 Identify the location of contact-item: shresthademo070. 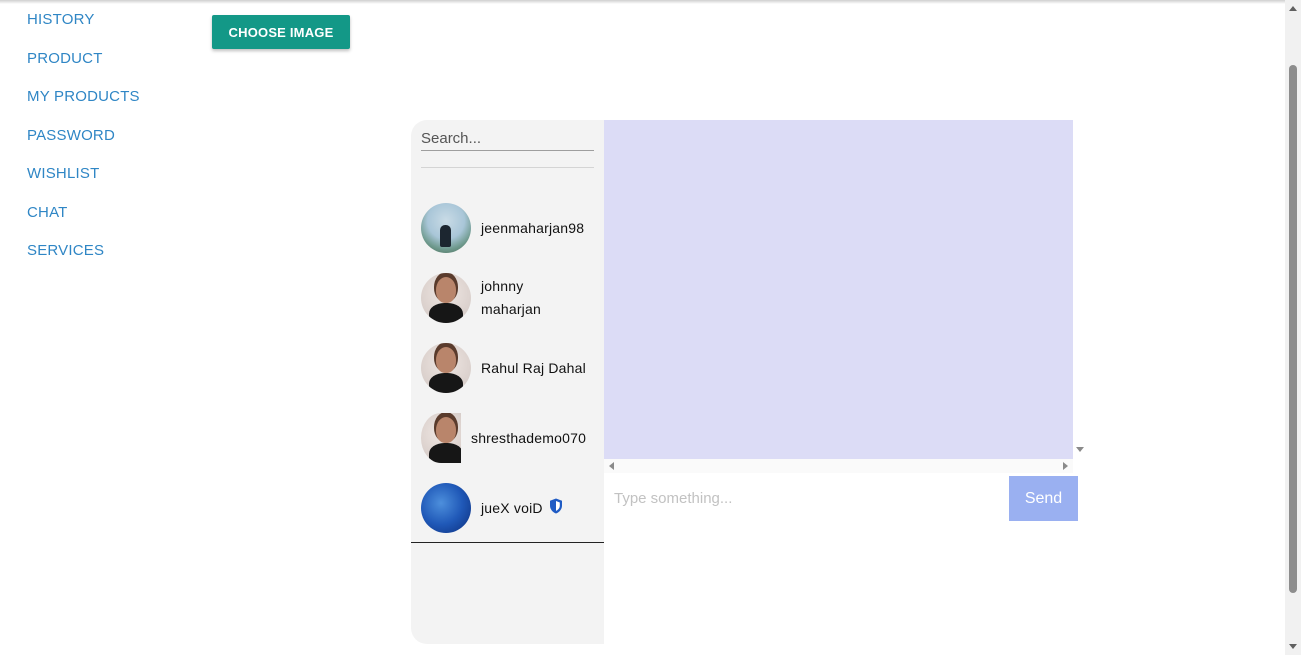
(512, 438).